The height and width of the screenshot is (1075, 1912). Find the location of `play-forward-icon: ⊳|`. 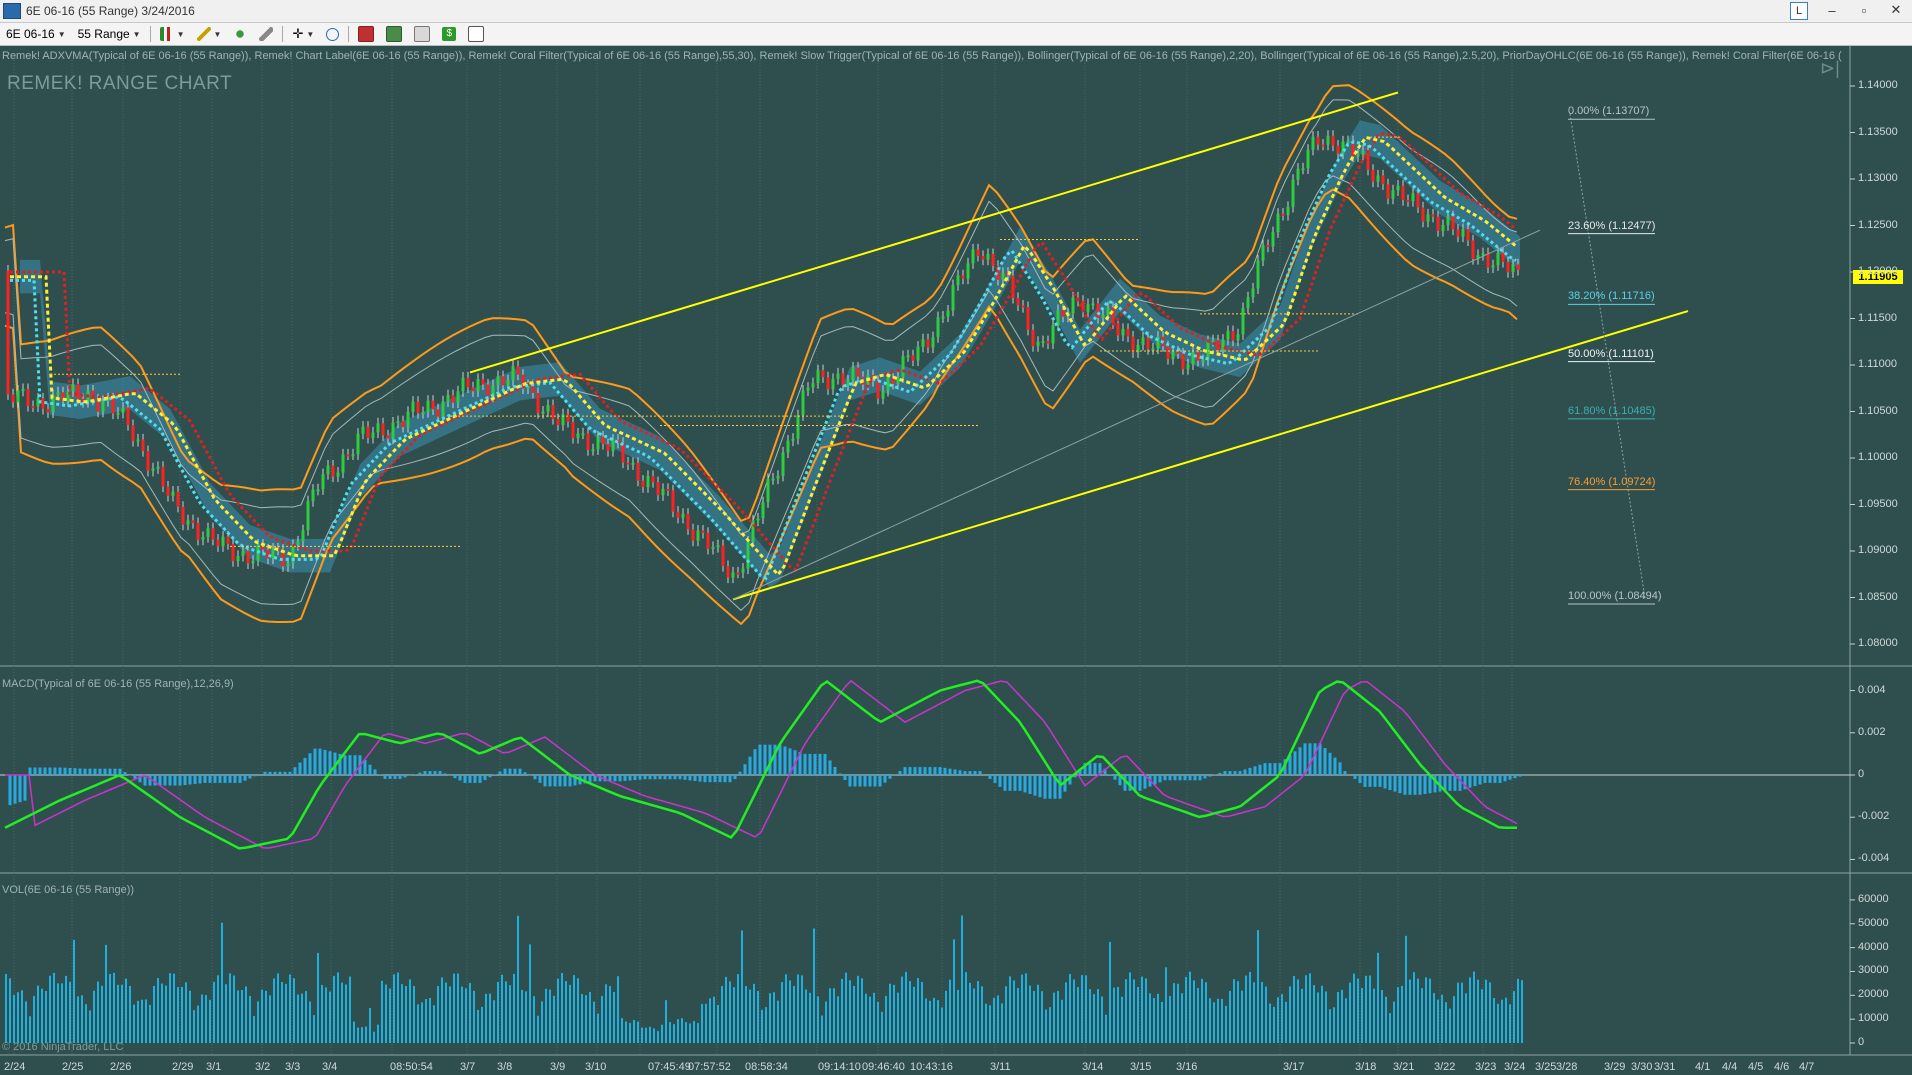

play-forward-icon: ⊳| is located at coordinates (1830, 68).